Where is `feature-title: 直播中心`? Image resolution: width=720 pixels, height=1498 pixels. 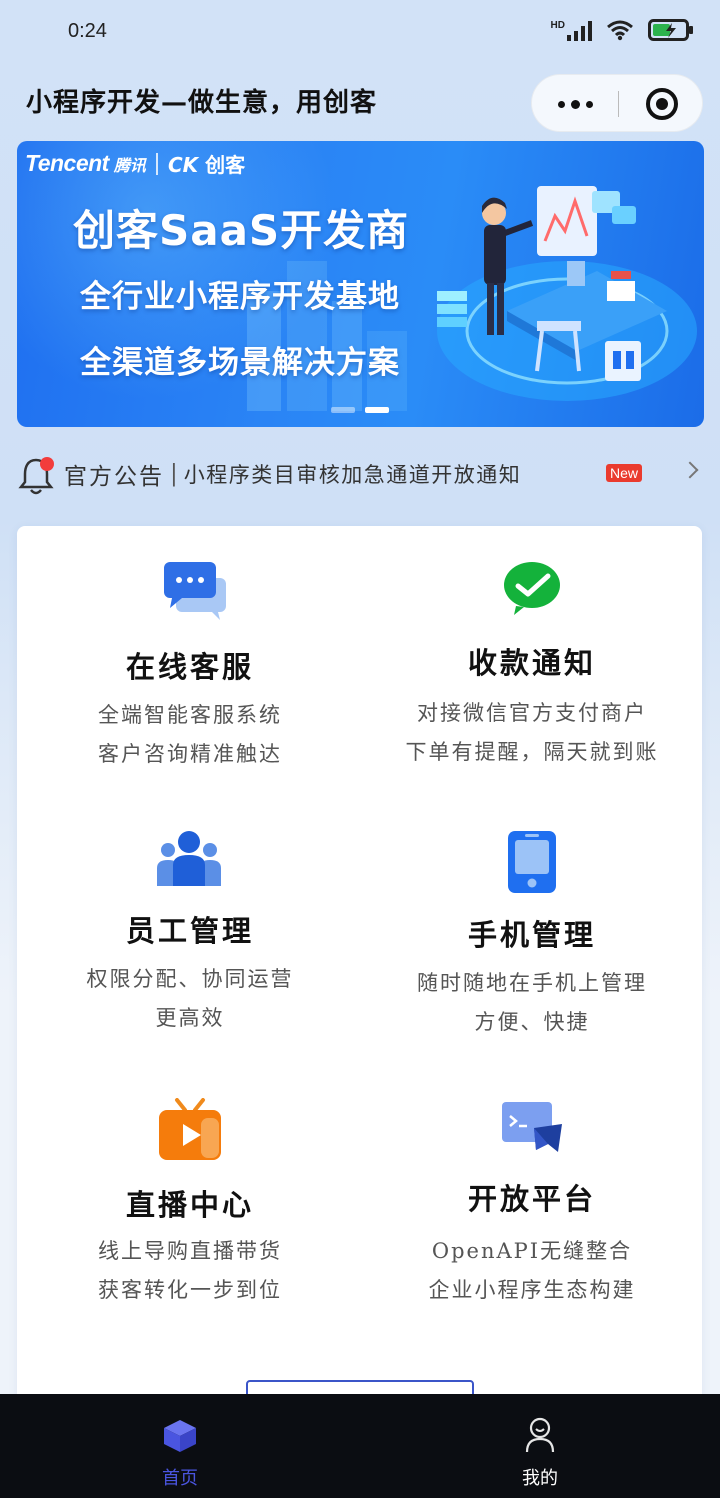 feature-title: 直播中心 is located at coordinates (189, 1205).